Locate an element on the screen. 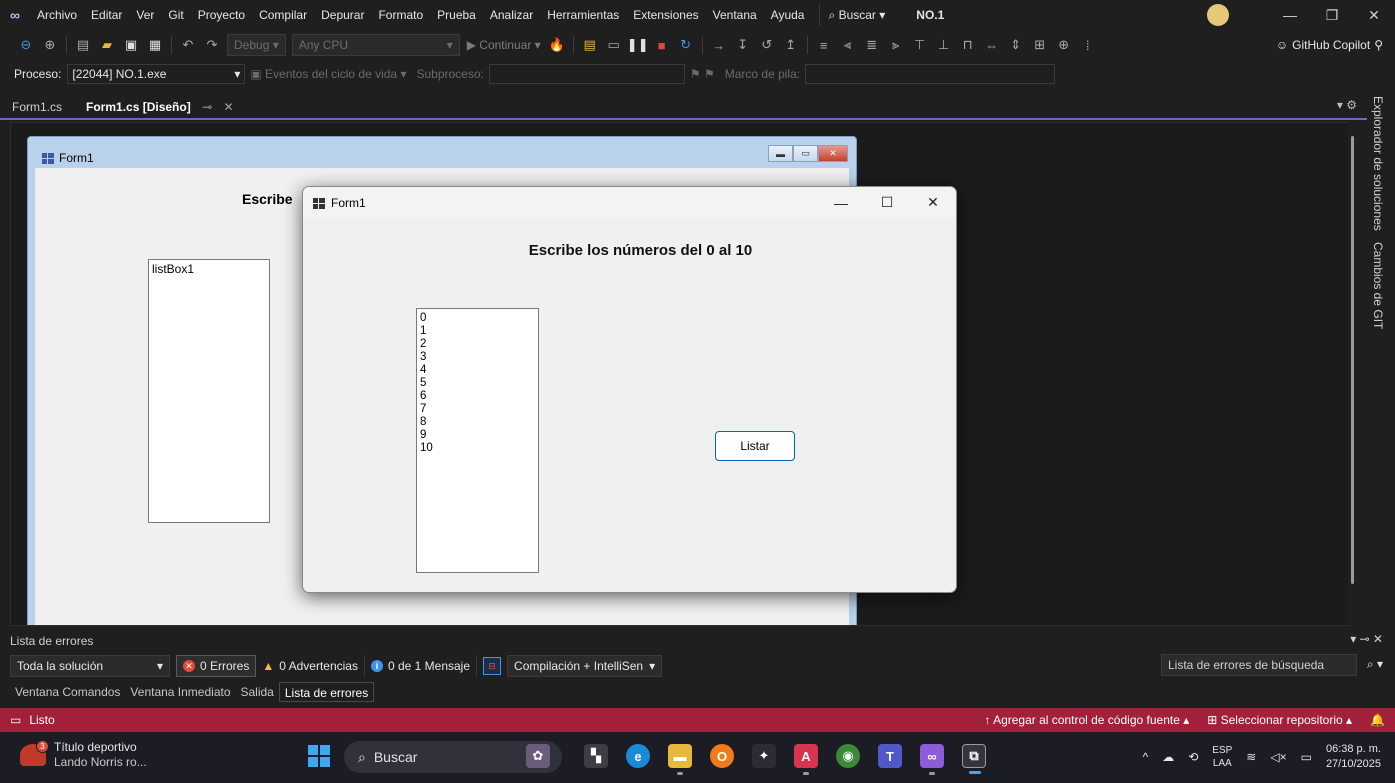 The image size is (1395, 783). open-folder-icon: ▰ is located at coordinates (107, 45).